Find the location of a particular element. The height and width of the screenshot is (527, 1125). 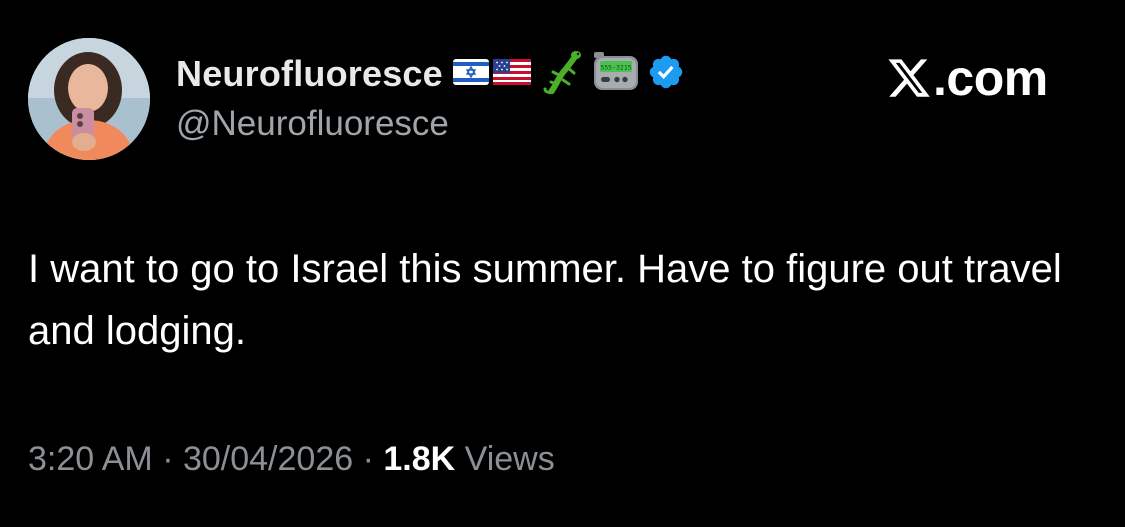

israel-flag-emoji is located at coordinates (470, 74).